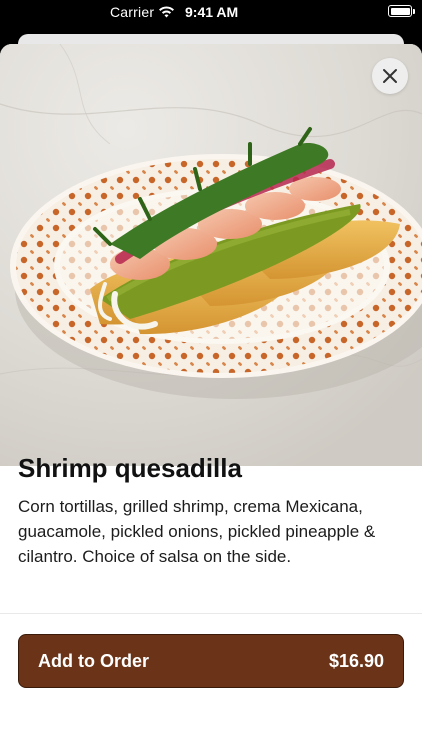 The height and width of the screenshot is (750, 422). Describe the element at coordinates (211, 613) in the screenshot. I see `divider` at that location.